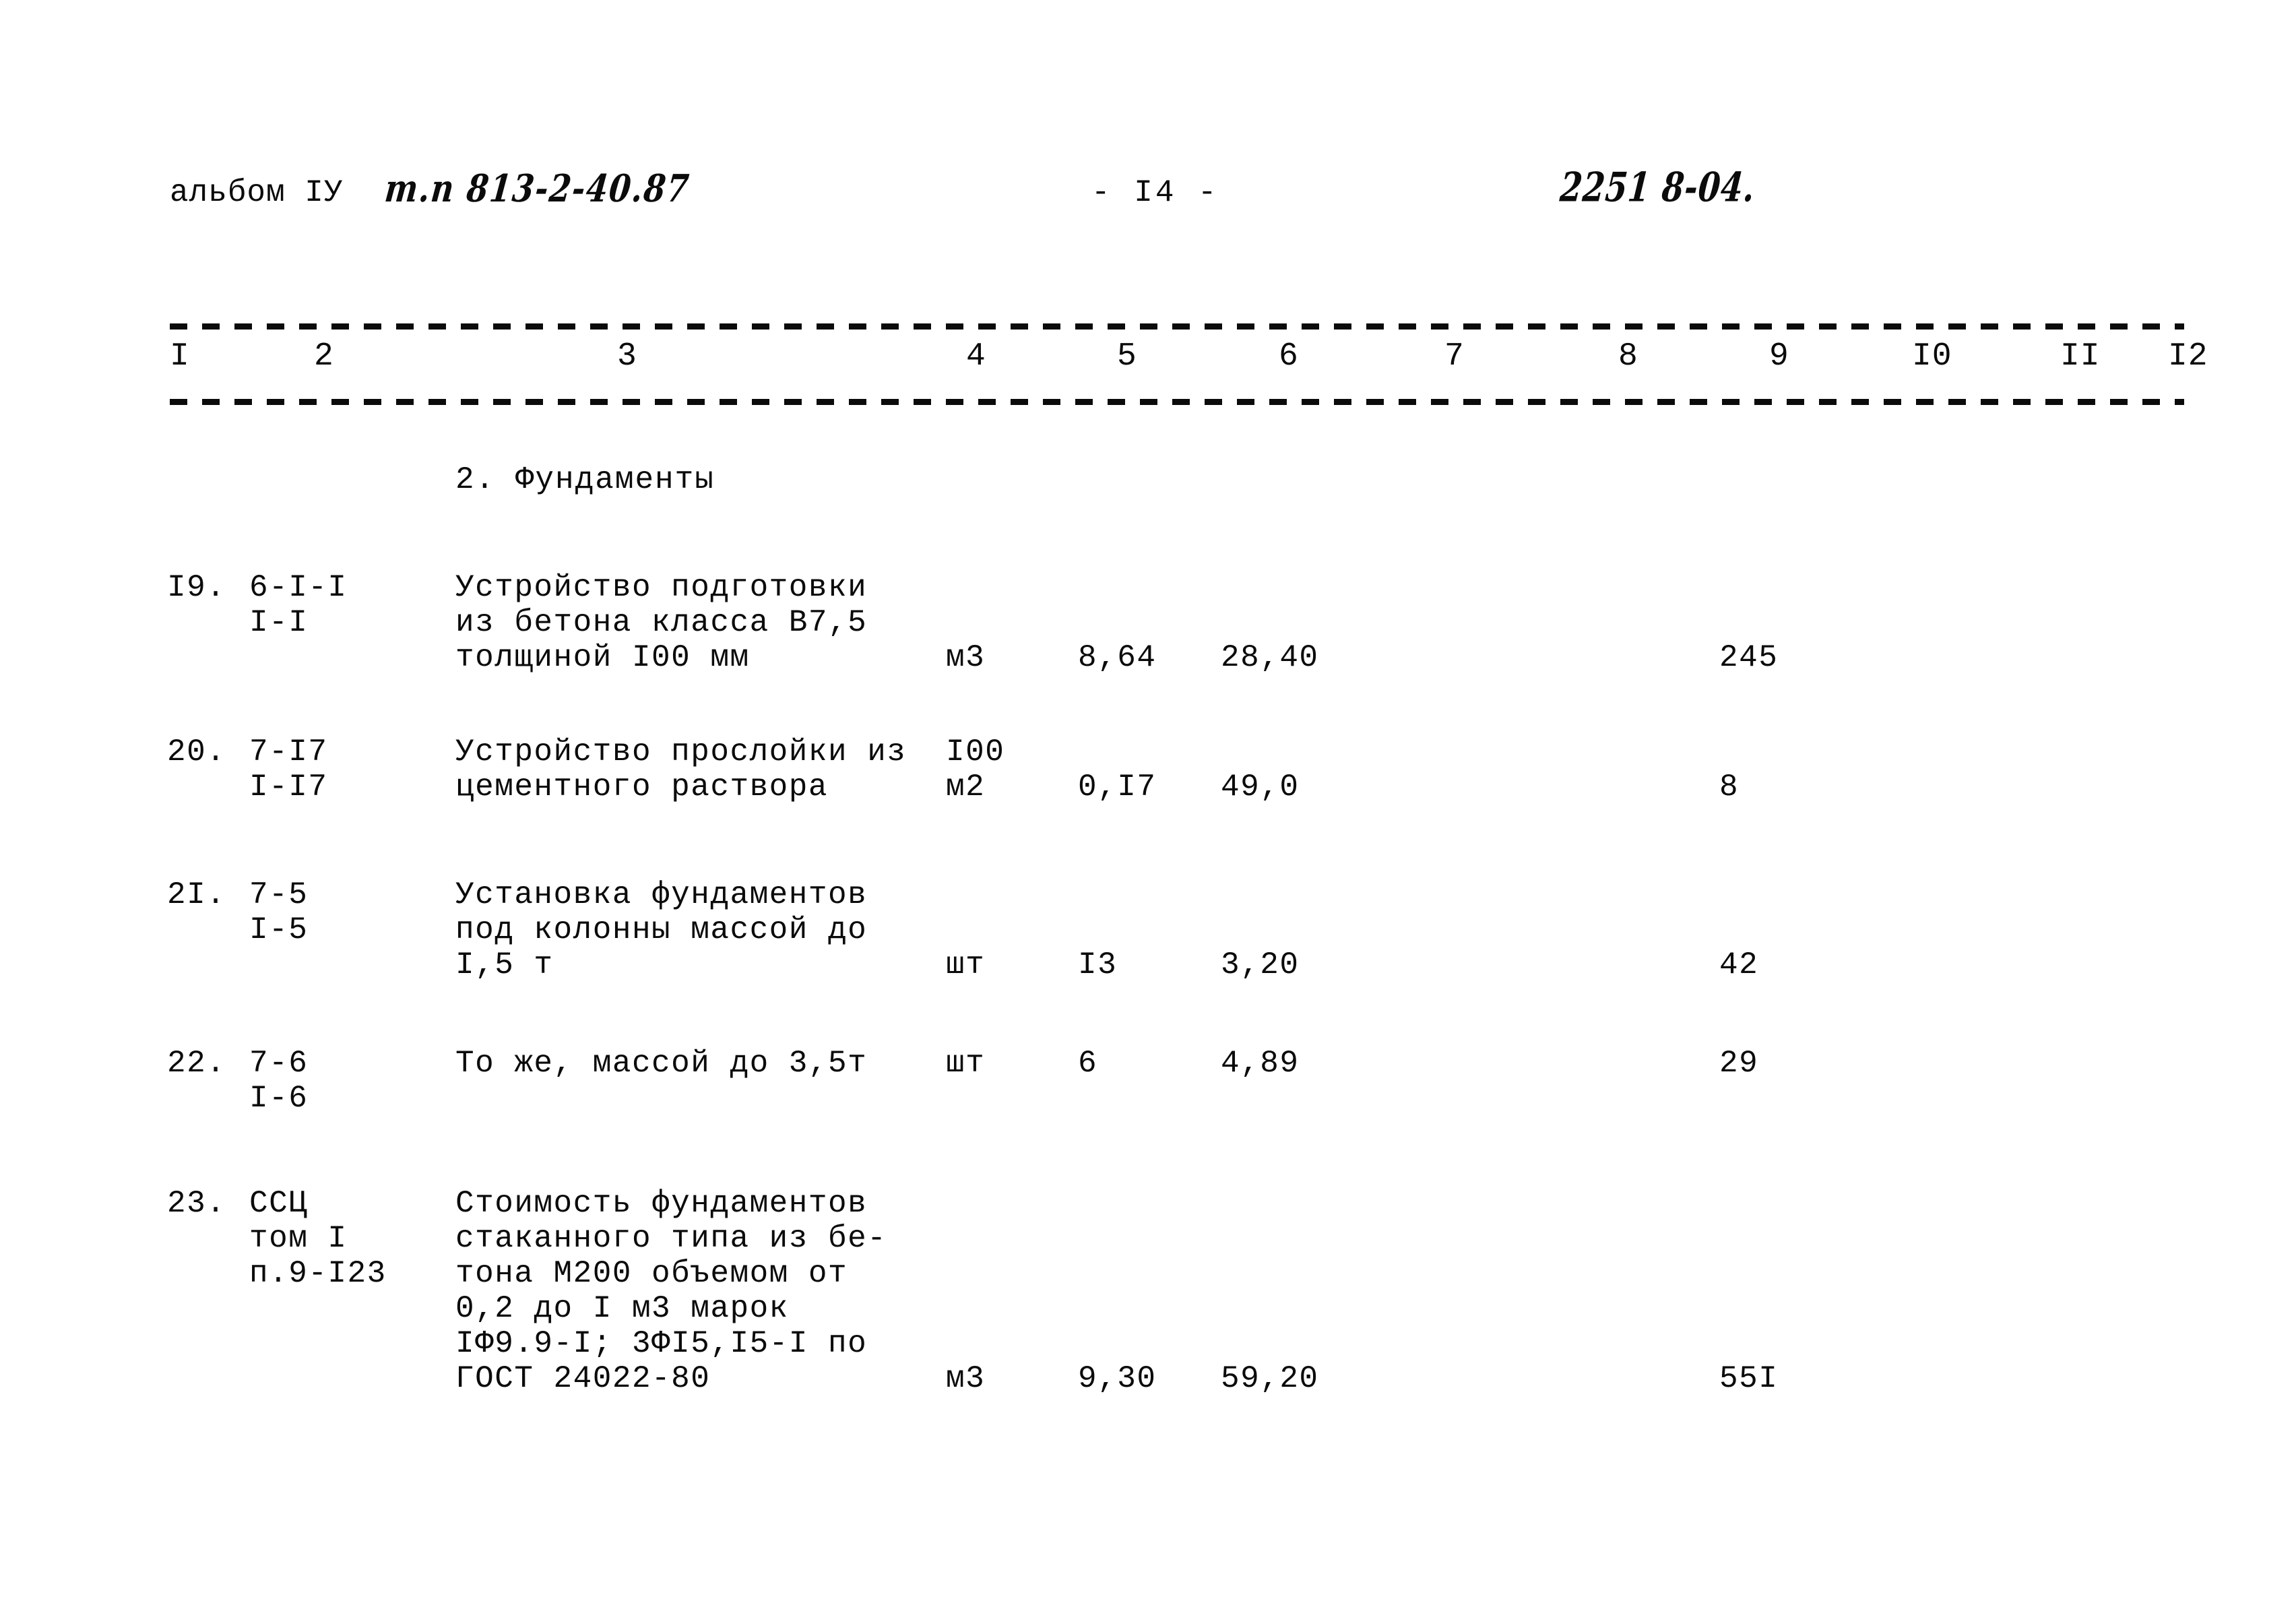 This screenshot has width=2296, height=1597. Describe the element at coordinates (661, 587) in the screenshot. I see `row-desc-line-1: Устройство подготовки` at that location.